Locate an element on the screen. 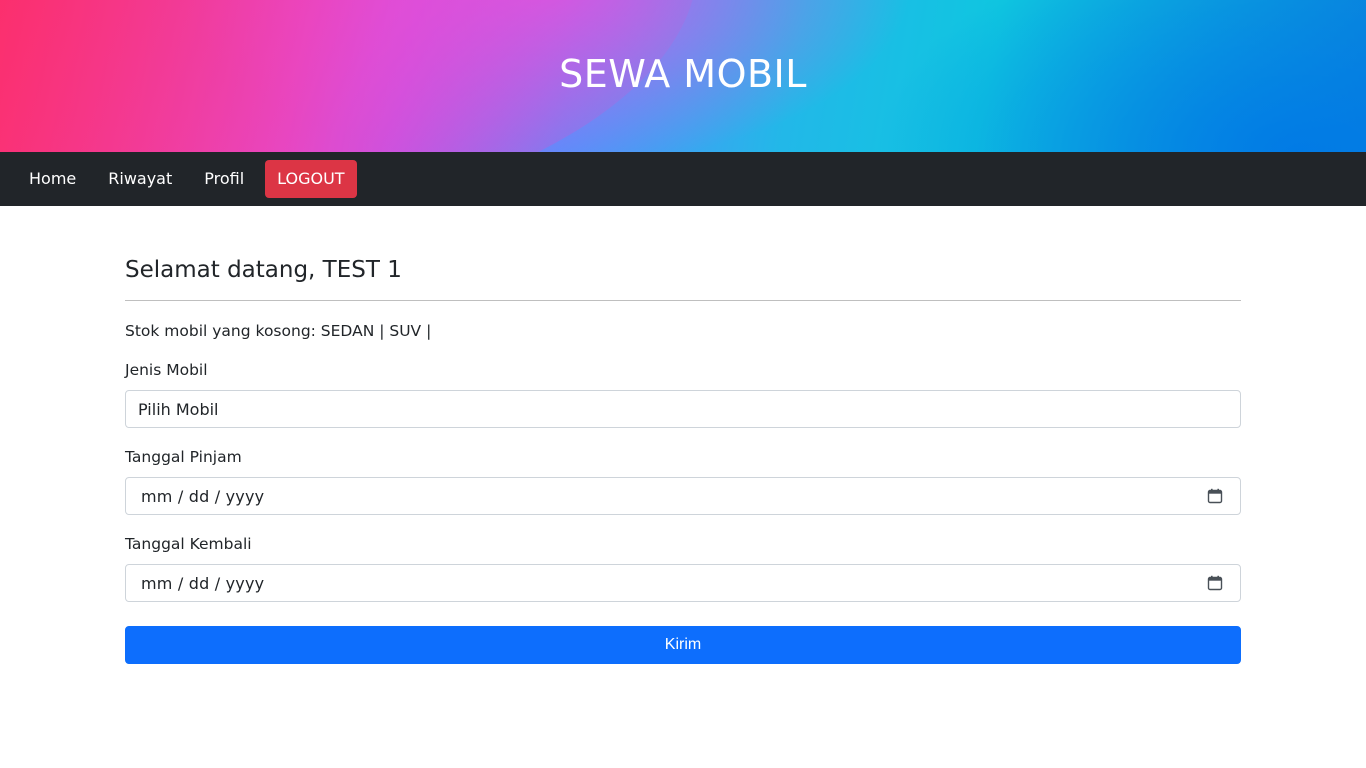 This screenshot has height=768, width=1366. car-type-group: Jenis Mobil Pilih Mobil is located at coordinates (683, 393).